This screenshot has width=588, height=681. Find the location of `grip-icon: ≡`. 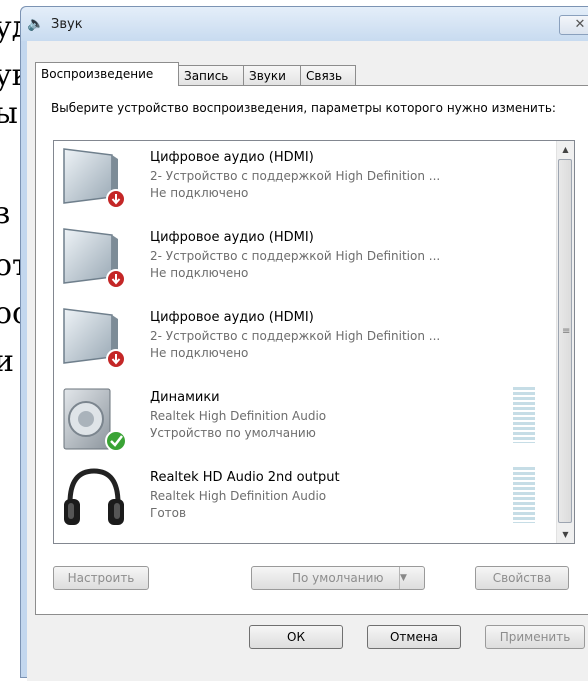

grip-icon: ≡ is located at coordinates (566, 331).